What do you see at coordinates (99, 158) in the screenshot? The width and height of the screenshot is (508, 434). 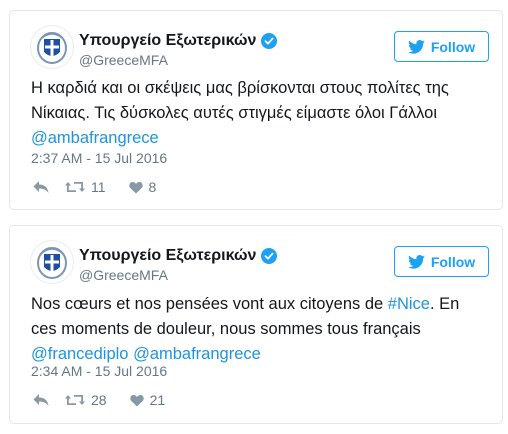 I see `tweet-timestamp: 2:37 AM - 15 Jul 2016` at bounding box center [99, 158].